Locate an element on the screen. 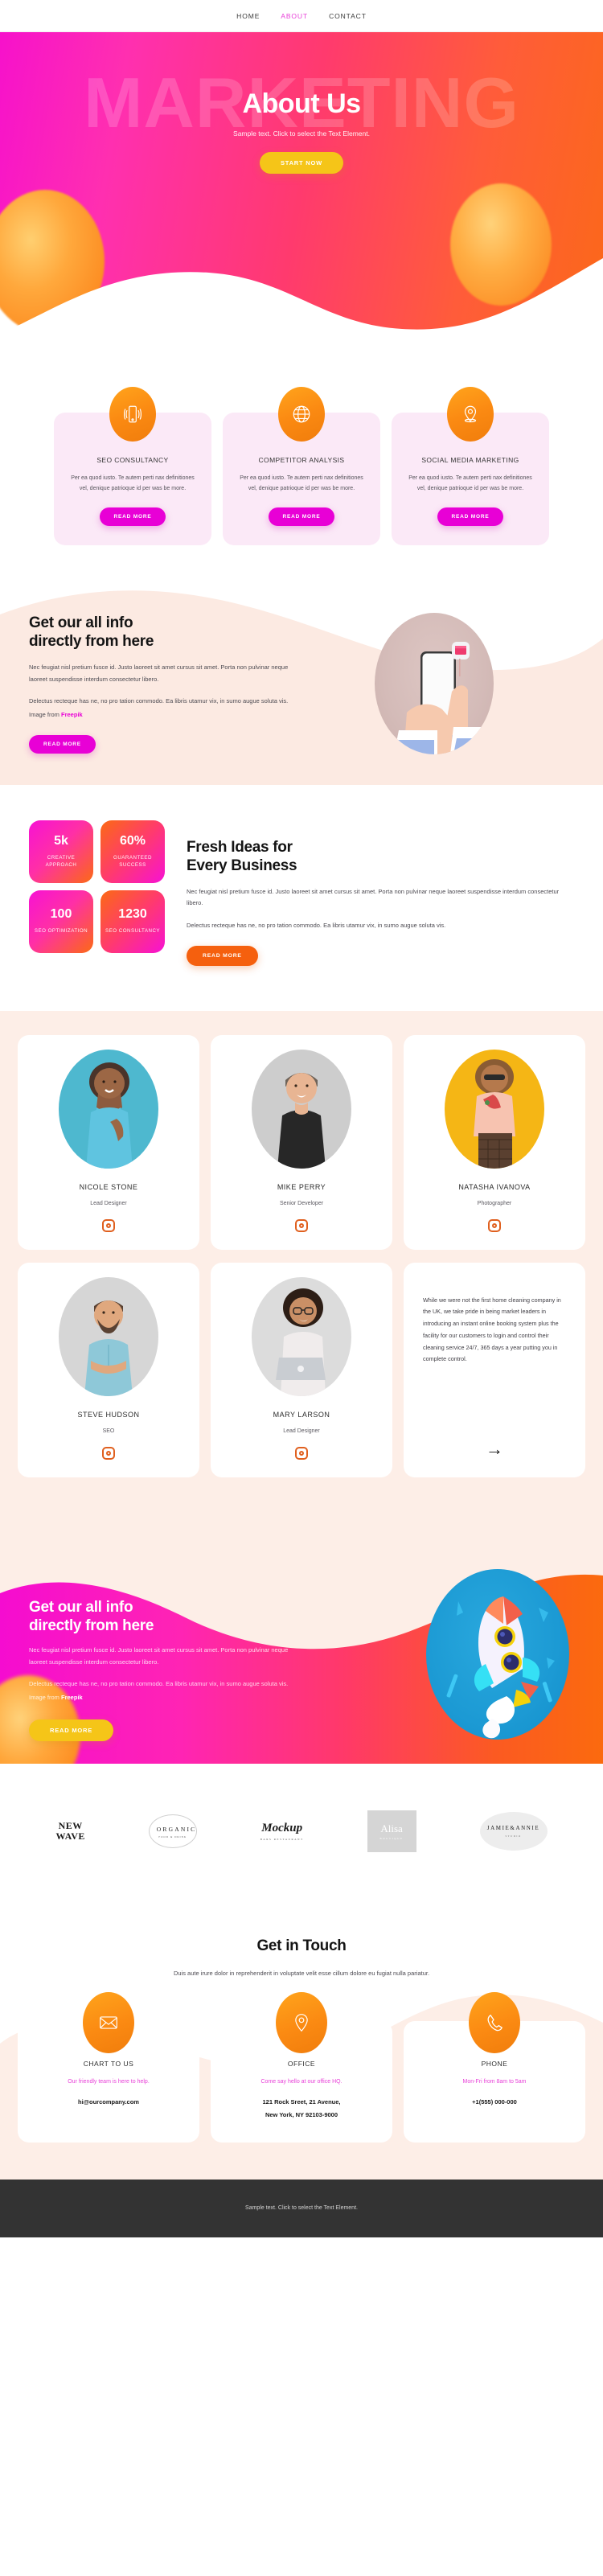  brand-logo-line2: WAVE is located at coordinates (70, 1836).